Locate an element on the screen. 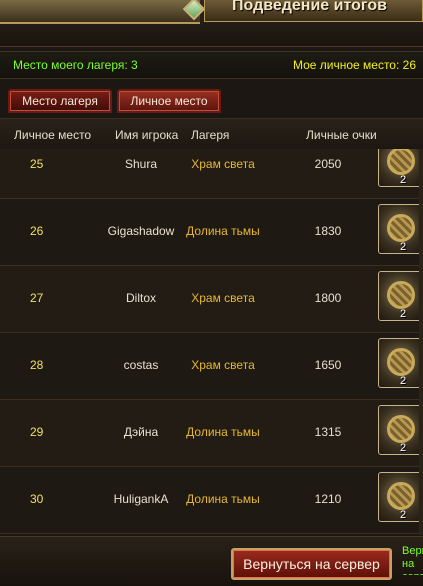 This screenshot has height=586, width=423. row-rank: 26 is located at coordinates (37, 231).